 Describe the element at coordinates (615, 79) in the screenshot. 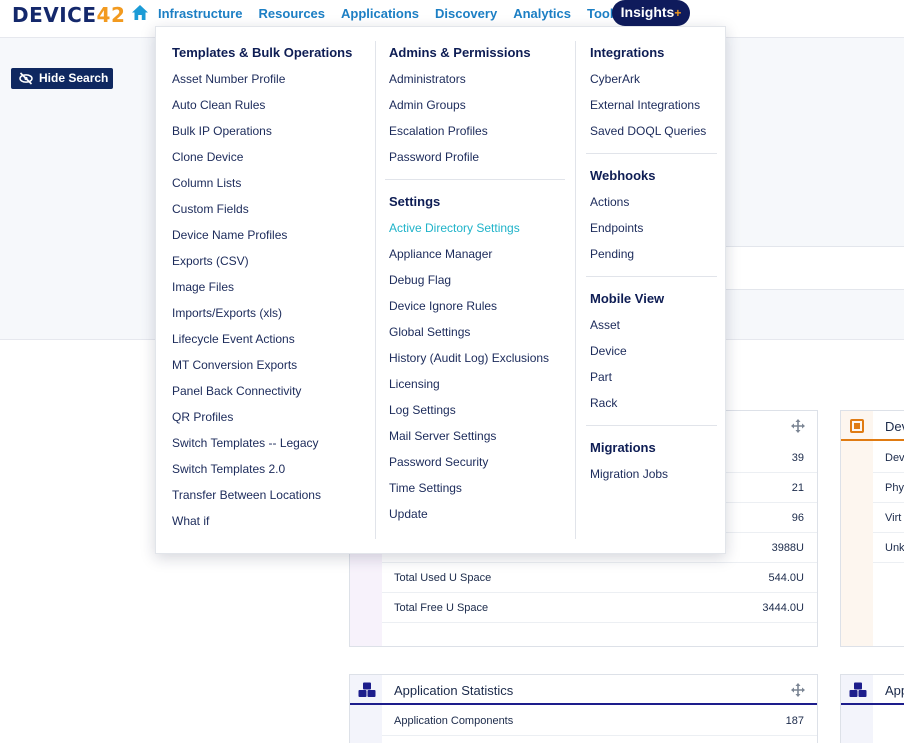

I see `menu-item: CyberArk` at that location.